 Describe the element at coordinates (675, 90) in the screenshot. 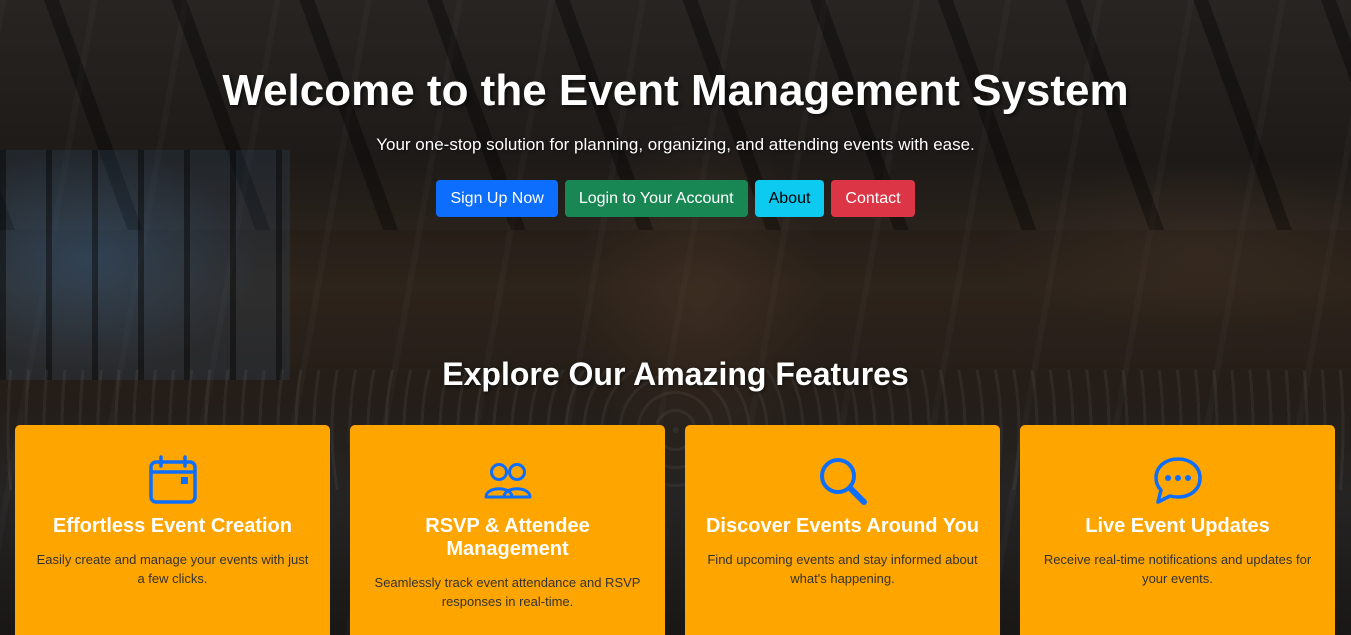

I see `page-title: Welcome to the Event Management System` at that location.